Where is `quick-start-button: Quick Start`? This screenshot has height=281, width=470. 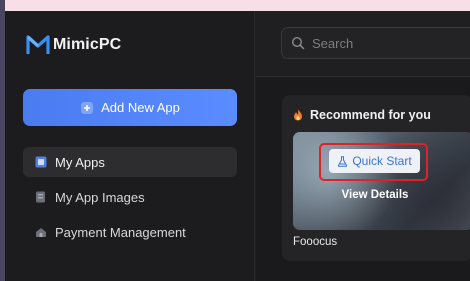
quick-start-button: Quick Start is located at coordinates (374, 161).